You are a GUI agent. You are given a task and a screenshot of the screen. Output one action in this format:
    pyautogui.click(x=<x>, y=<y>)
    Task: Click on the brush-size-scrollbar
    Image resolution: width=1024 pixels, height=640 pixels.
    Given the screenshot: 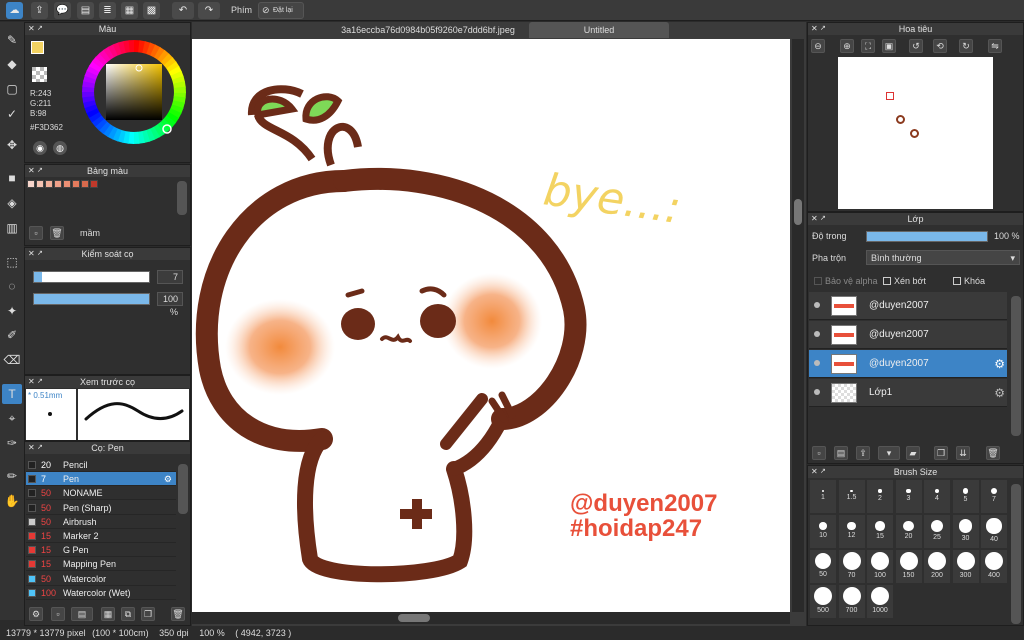 What is the action you would take?
    pyautogui.click(x=1016, y=554)
    